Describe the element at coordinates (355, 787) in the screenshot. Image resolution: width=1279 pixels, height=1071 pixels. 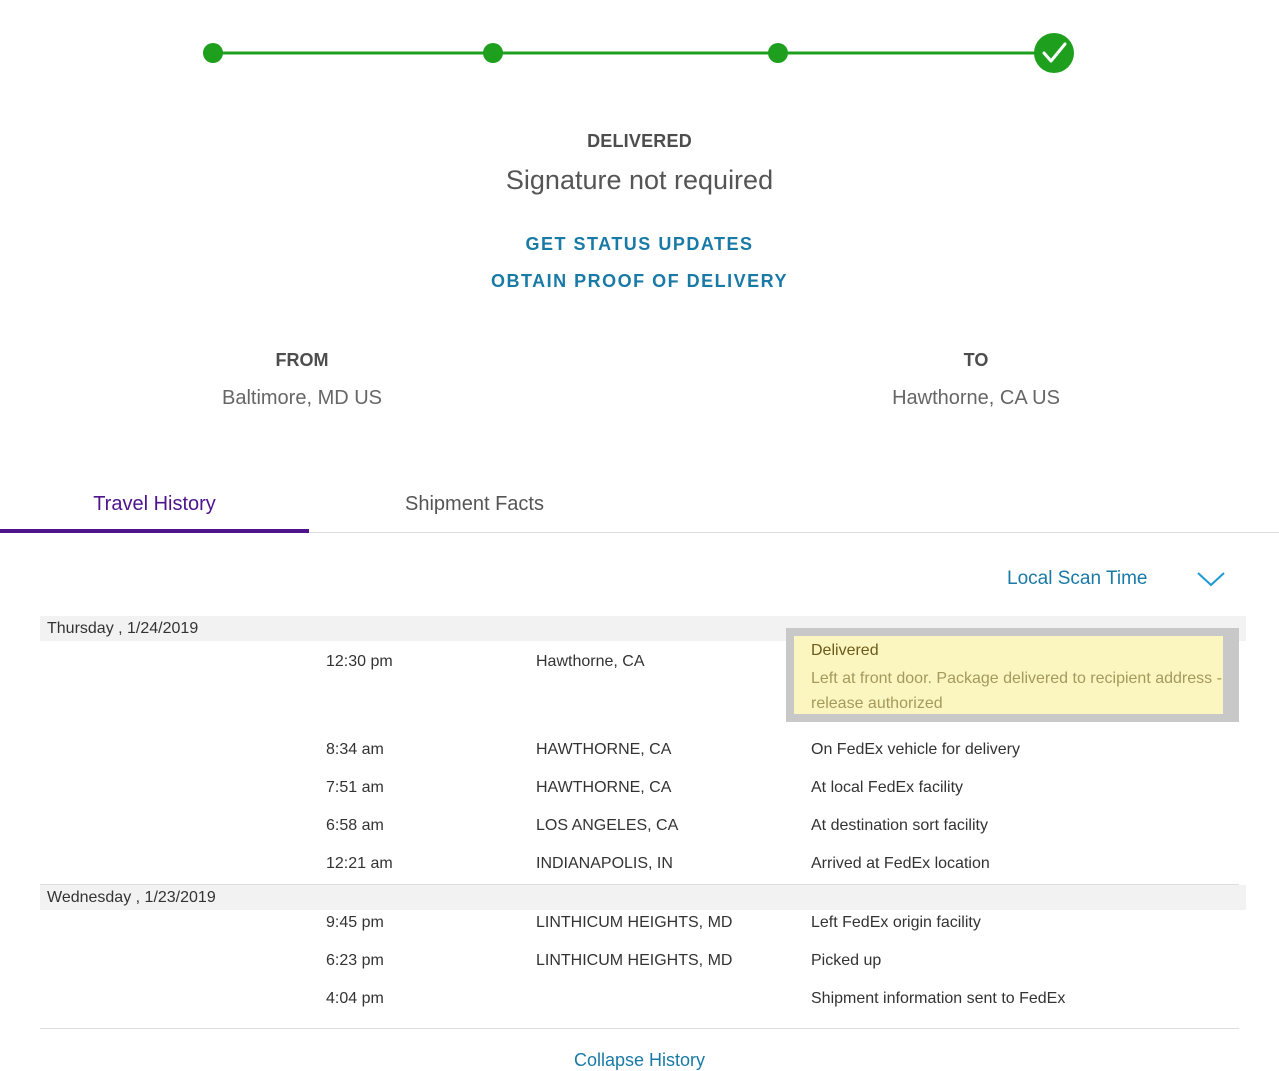
I see `event-time: 7:51 am` at that location.